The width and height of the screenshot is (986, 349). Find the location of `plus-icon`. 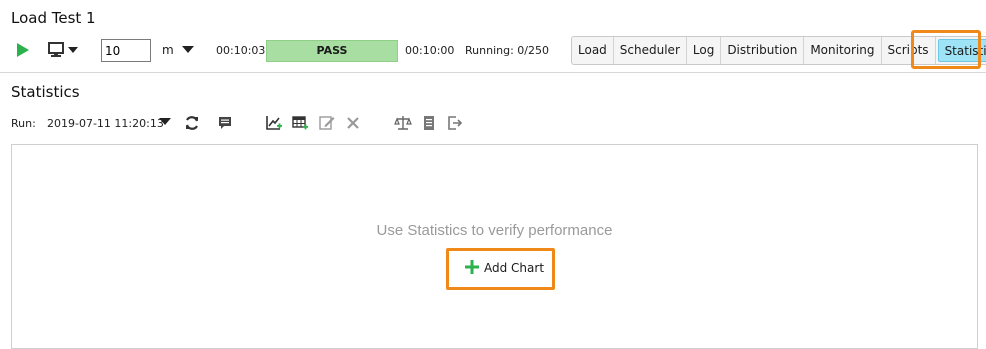

plus-icon is located at coordinates (472, 267).